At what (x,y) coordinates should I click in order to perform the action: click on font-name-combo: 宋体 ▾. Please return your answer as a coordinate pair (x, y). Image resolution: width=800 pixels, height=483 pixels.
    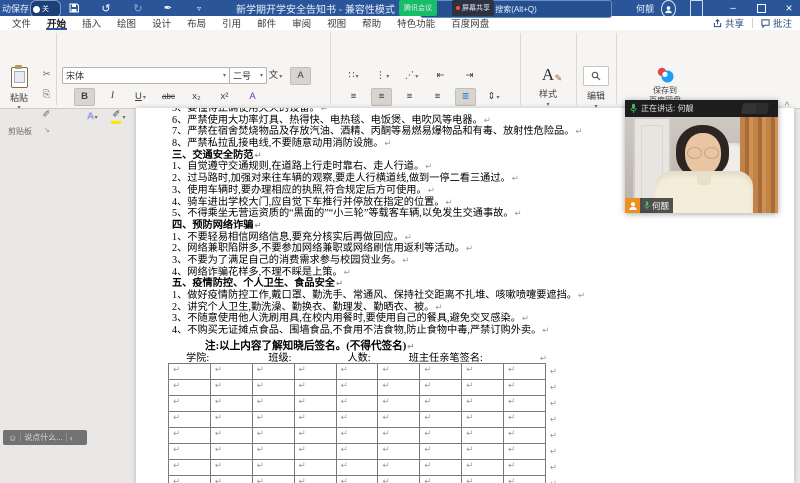
    Looking at the image, I should click on (146, 75).